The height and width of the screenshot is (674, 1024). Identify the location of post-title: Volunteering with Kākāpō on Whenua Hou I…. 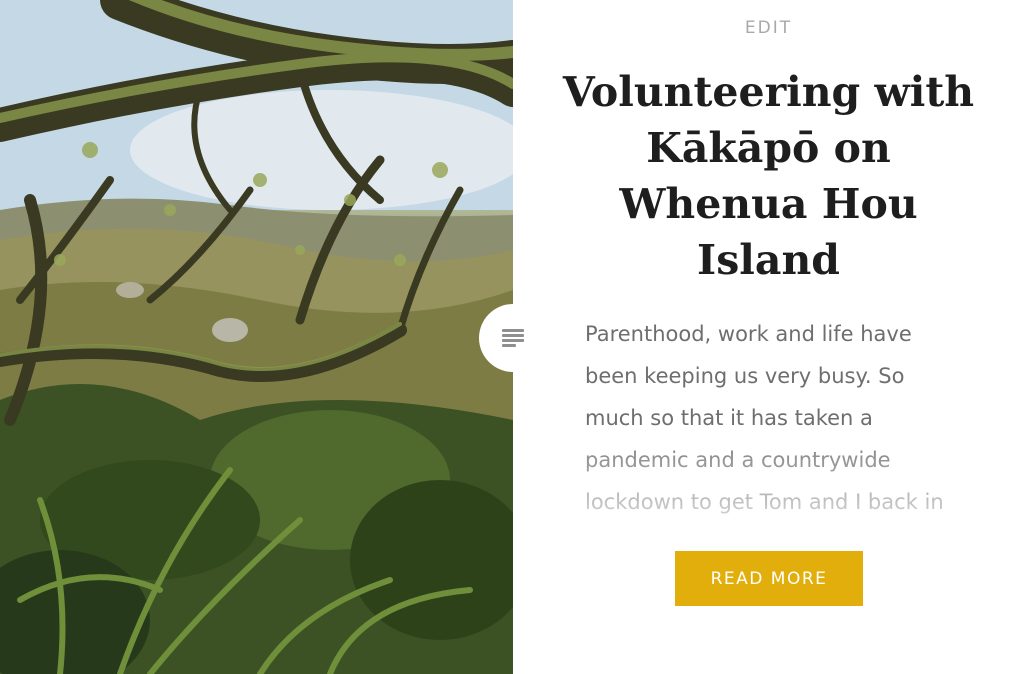
(768, 176).